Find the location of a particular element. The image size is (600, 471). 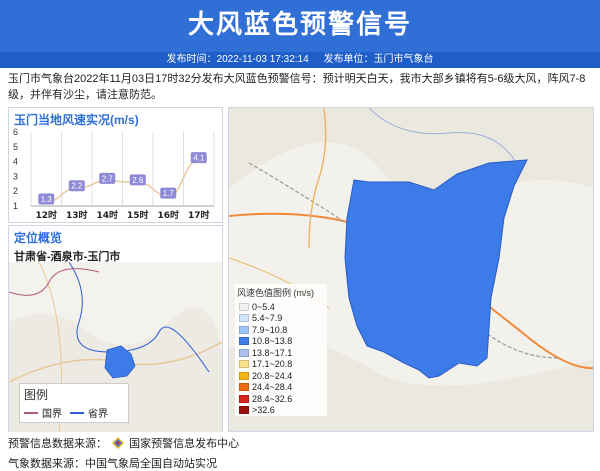

data-label: 4.1 is located at coordinates (199, 158).